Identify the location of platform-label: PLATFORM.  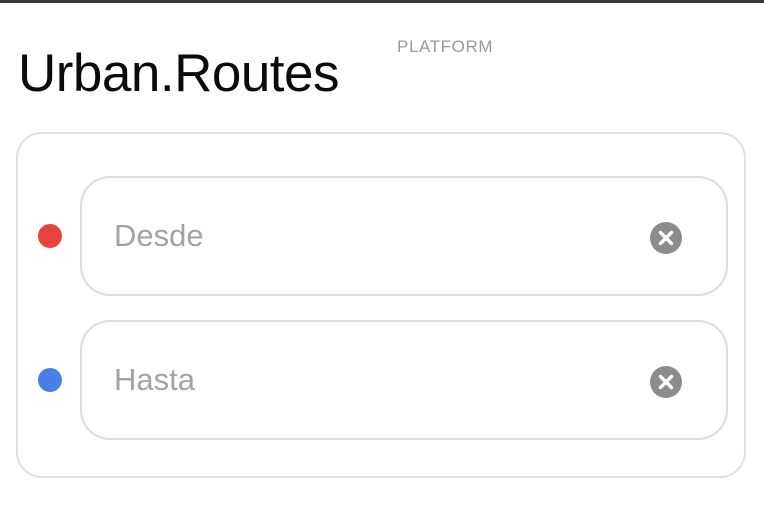
(445, 46).